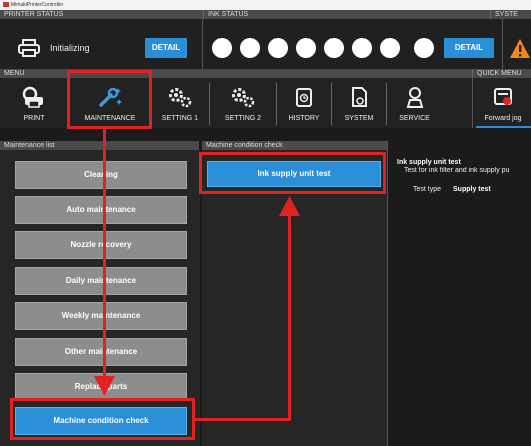  I want to click on menu-item-label: SYSTEM, so click(359, 118).